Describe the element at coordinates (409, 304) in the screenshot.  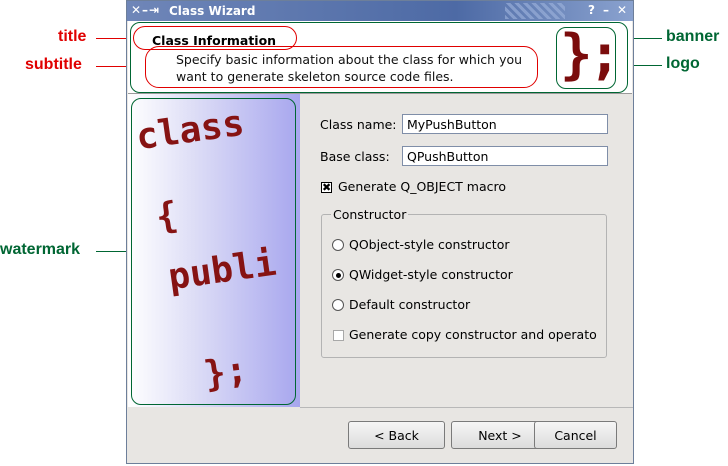
I see `radio-default-label: Default constructor` at that location.